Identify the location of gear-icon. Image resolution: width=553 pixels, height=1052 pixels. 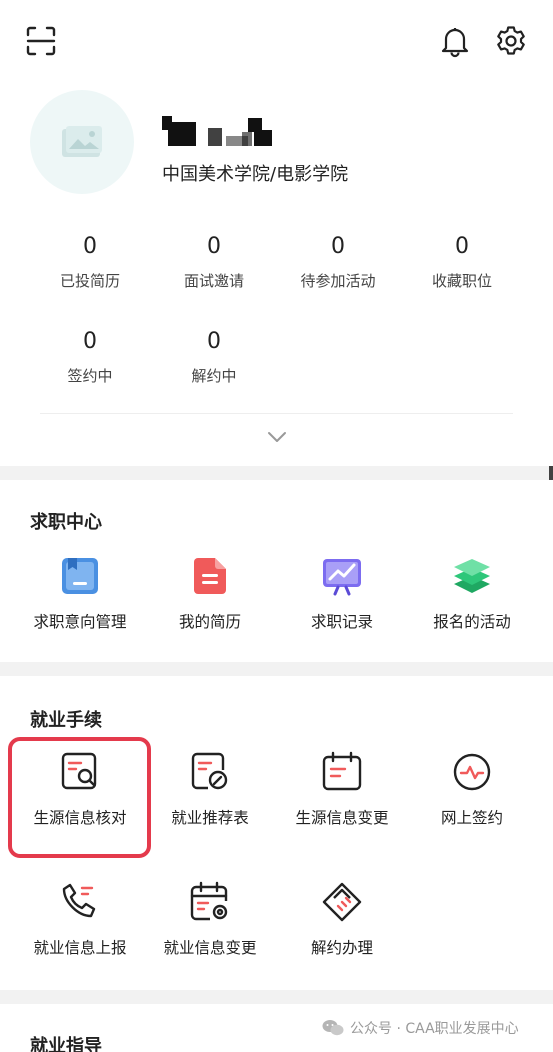
(511, 41).